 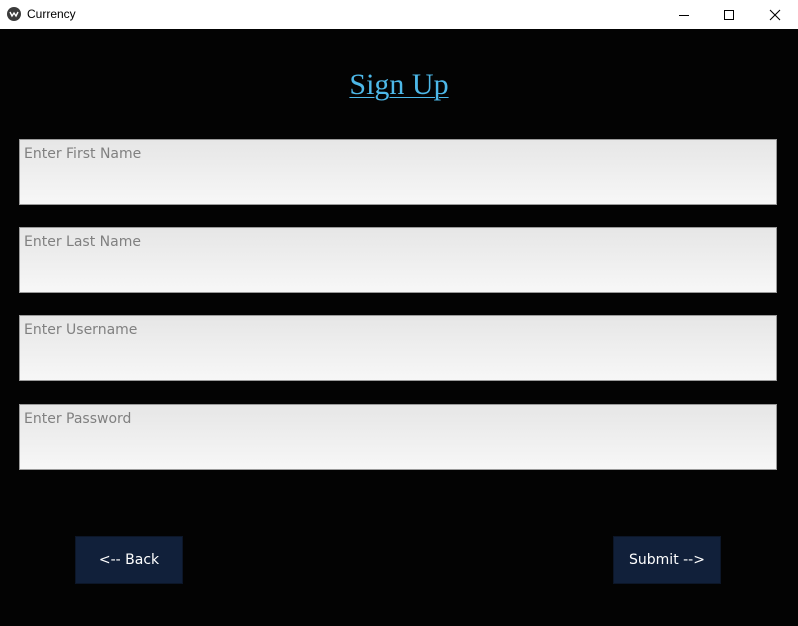 I want to click on password-field: Enter Password, so click(x=398, y=437).